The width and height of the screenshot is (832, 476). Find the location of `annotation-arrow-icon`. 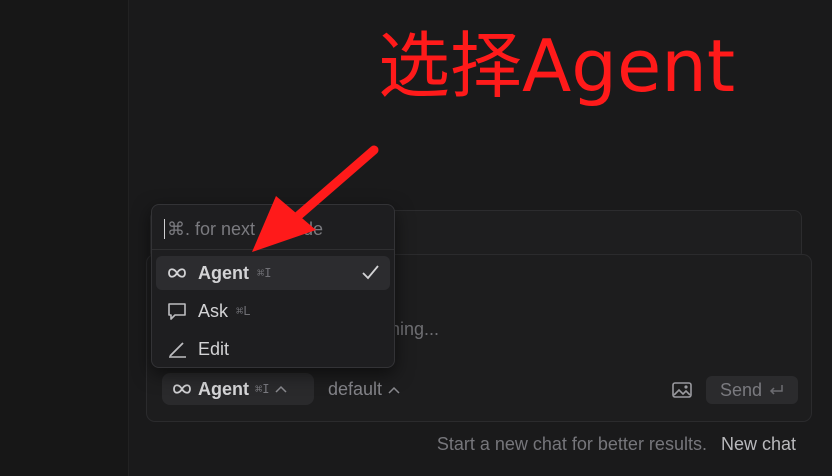

annotation-arrow-icon is located at coordinates (315, 198).